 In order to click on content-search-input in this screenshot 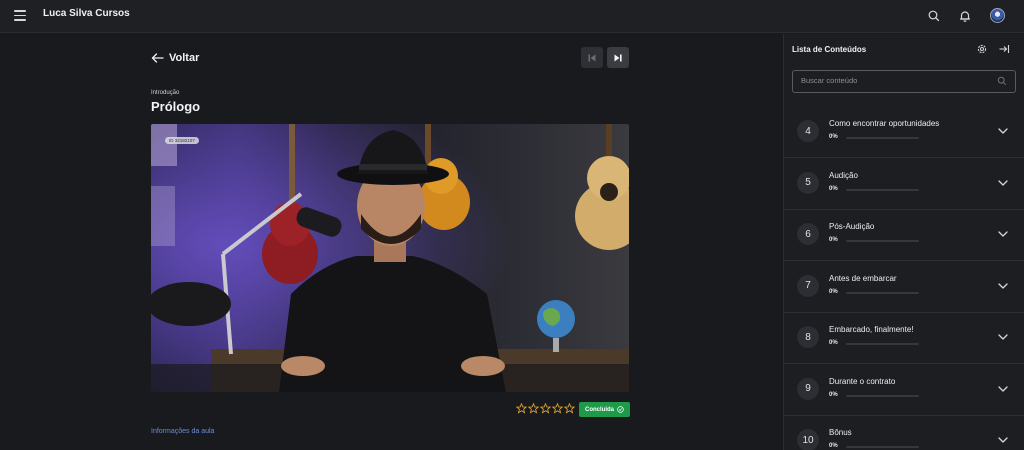, I will do `click(896, 80)`.